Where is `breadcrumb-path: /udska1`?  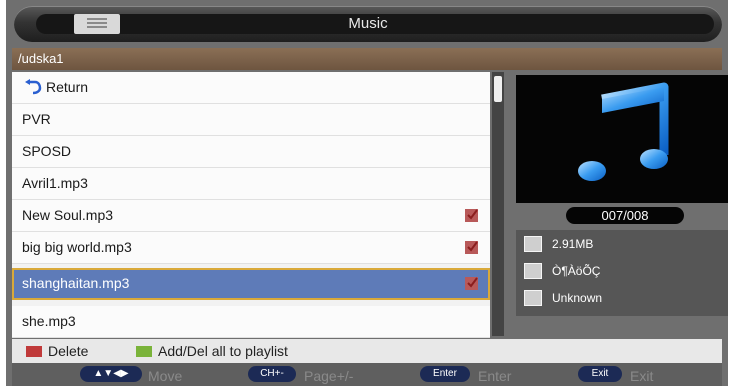 breadcrumb-path: /udska1 is located at coordinates (367, 59).